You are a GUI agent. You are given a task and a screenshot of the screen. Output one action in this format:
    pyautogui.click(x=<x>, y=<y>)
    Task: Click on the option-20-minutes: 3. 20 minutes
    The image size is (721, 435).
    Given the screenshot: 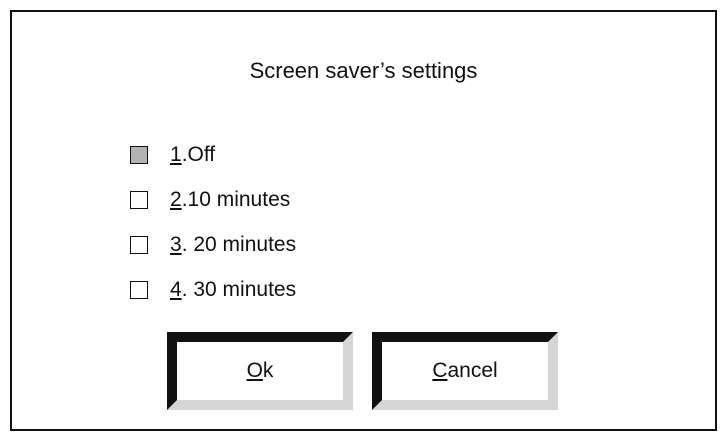 What is the action you would take?
    pyautogui.click(x=213, y=245)
    